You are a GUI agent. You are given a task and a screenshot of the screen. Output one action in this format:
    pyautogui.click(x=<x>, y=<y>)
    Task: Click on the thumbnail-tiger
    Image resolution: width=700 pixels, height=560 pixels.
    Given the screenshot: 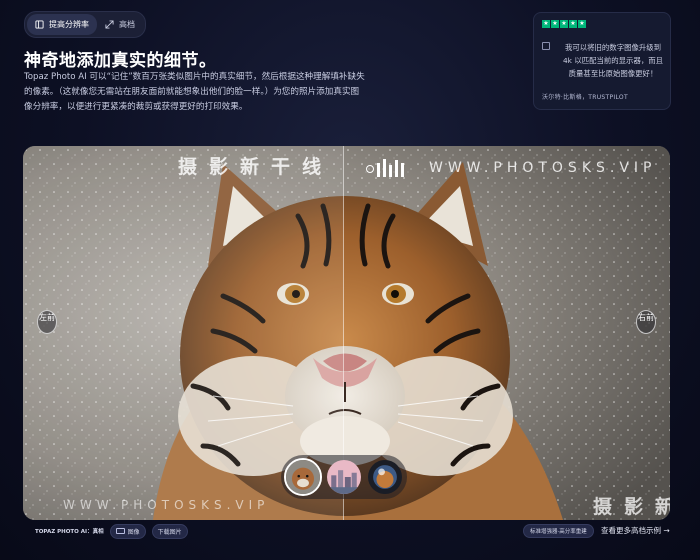 What is the action you would take?
    pyautogui.click(x=303, y=477)
    